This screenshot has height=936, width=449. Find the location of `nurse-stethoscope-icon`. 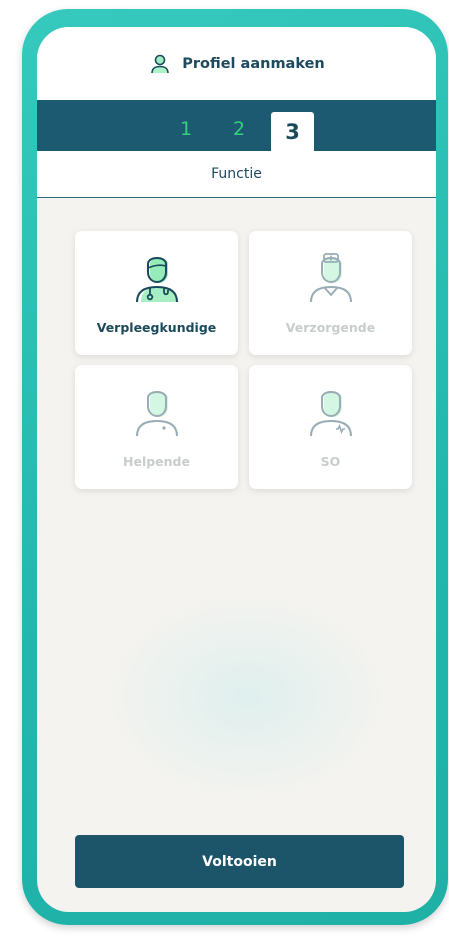

nurse-stethoscope-icon is located at coordinates (156, 280).